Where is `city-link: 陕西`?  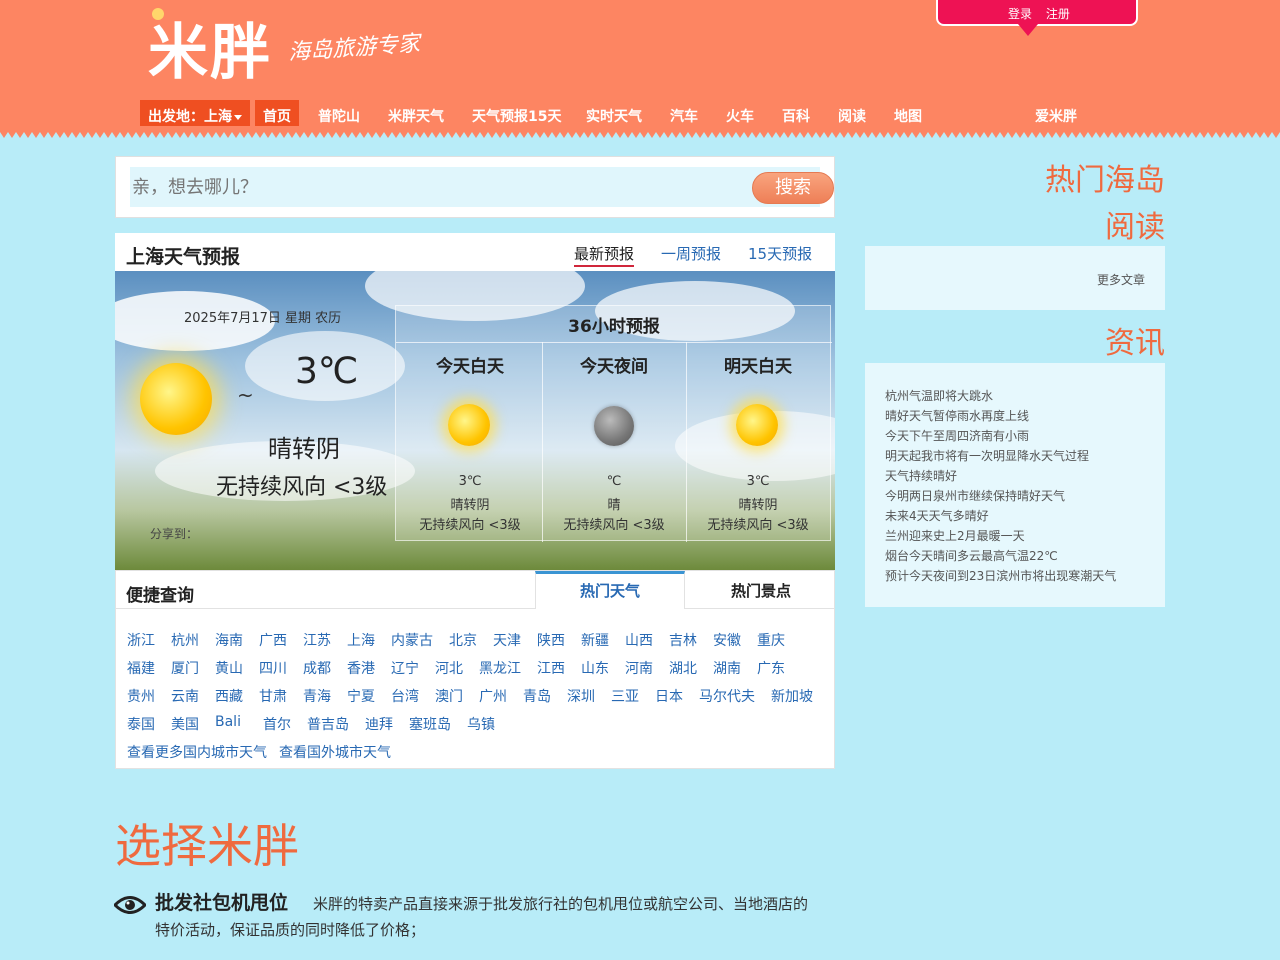
city-link: 陕西 is located at coordinates (551, 640).